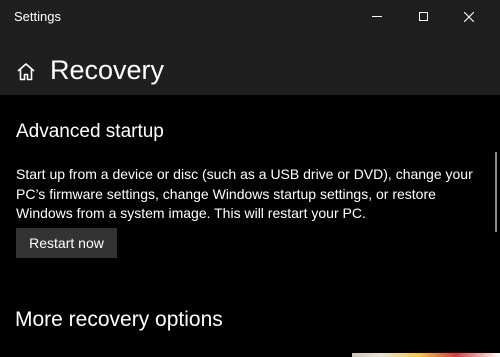 Image resolution: width=500 pixels, height=357 pixels. I want to click on window-title: Settings, so click(37, 16).